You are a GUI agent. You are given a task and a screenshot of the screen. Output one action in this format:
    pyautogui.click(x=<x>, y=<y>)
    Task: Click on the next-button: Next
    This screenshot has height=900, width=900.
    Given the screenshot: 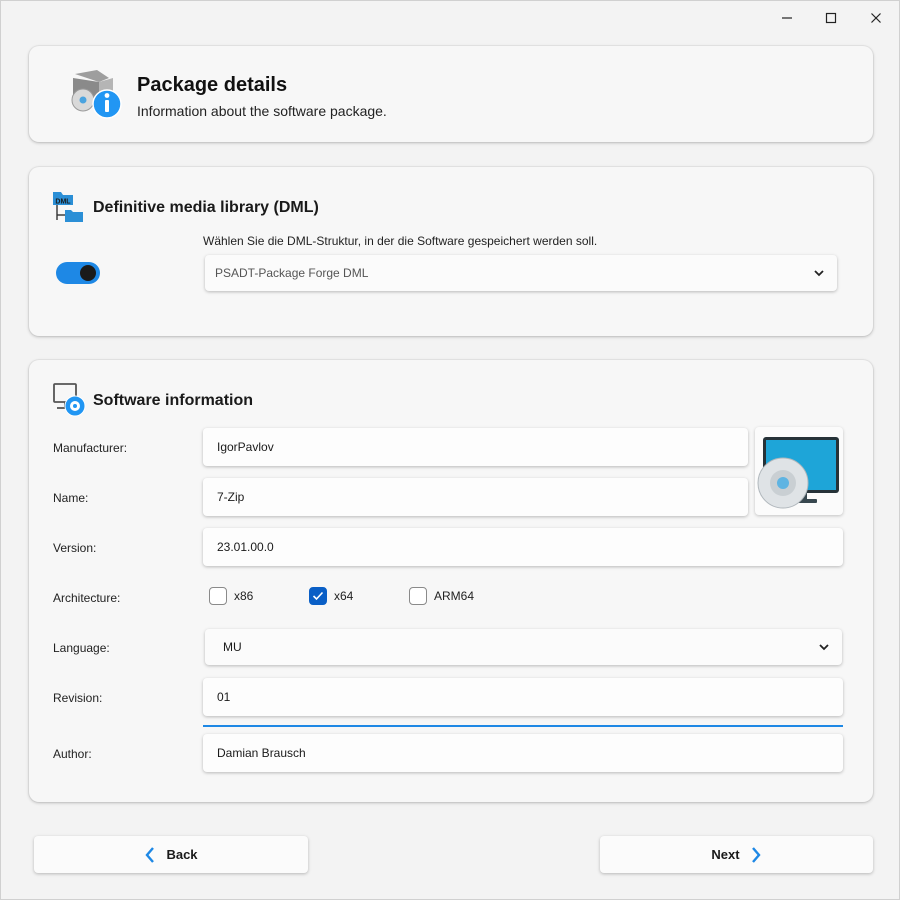 What is the action you would take?
    pyautogui.click(x=736, y=854)
    